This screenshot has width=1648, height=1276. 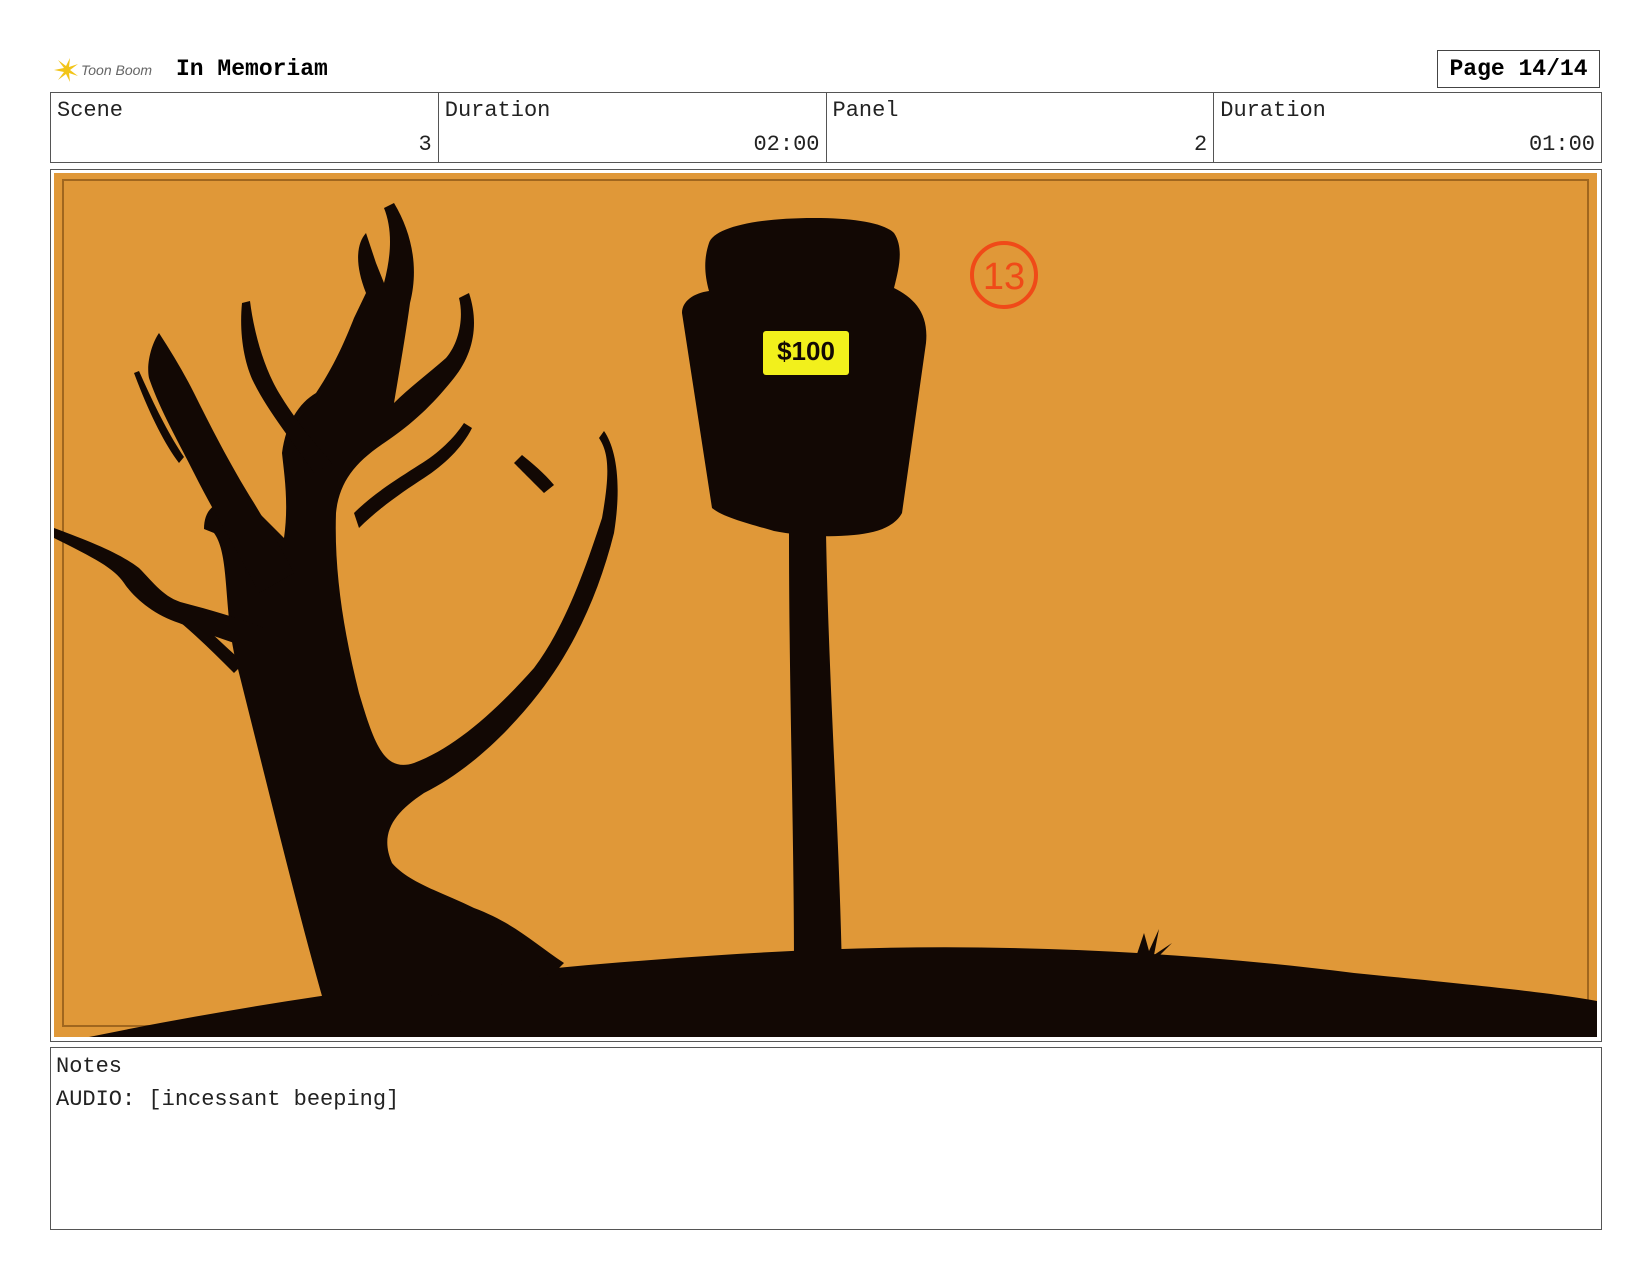 I want to click on panel-duration-cell: Duration 01:00, so click(x=1407, y=127).